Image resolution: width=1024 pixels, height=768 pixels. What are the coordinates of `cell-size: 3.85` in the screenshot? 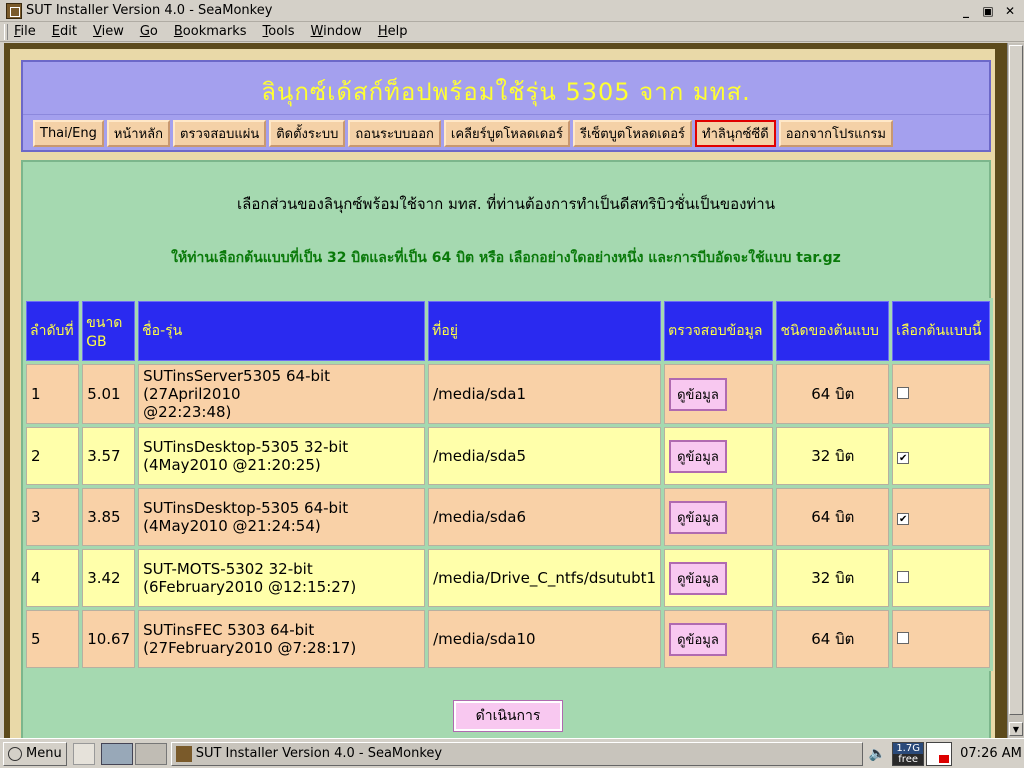 It's located at (109, 517).